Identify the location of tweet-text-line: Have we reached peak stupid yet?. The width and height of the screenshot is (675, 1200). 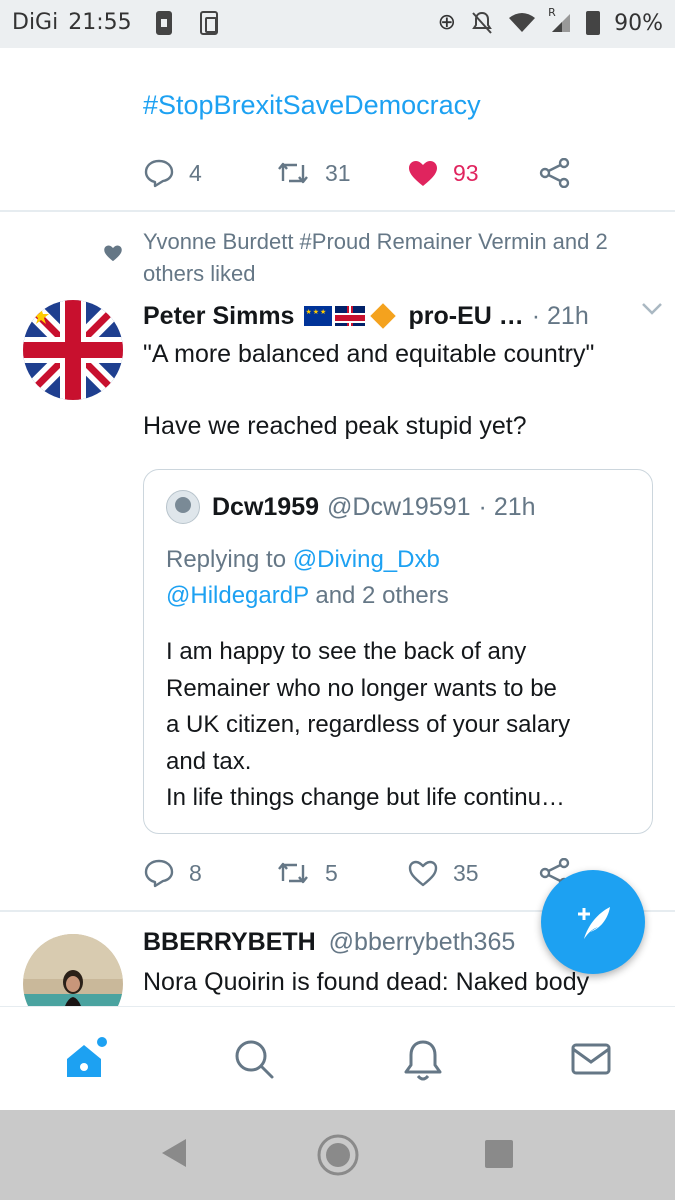
(335, 426).